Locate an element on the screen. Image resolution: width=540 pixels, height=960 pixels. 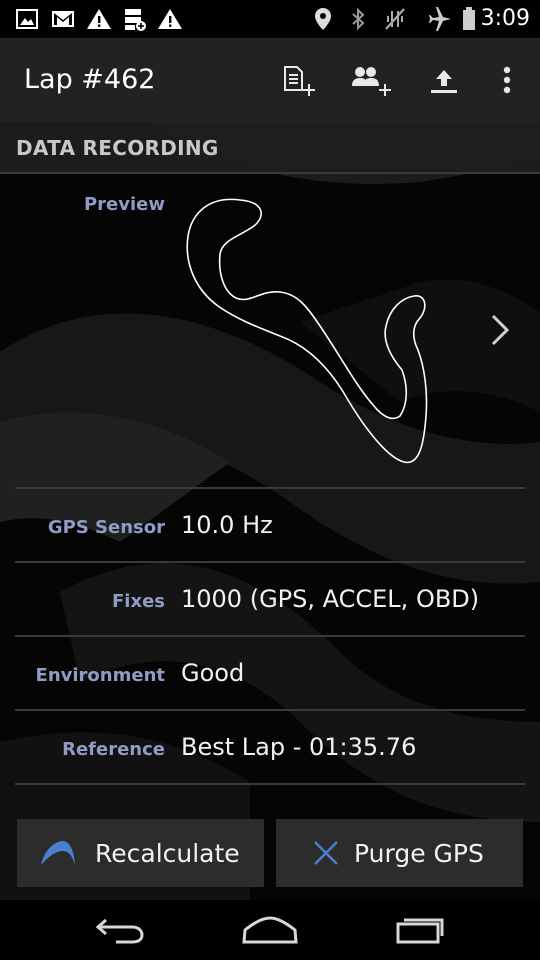
navigation-bar is located at coordinates (270, 930).